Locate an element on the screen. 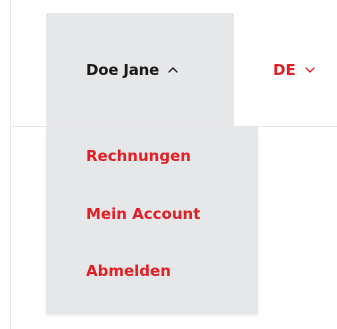  menu-item-mein-account: Mein Account is located at coordinates (143, 214).